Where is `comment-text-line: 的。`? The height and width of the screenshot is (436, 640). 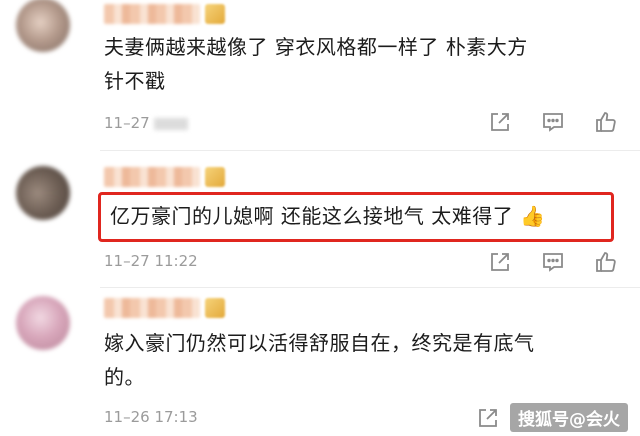
comment-text-line: 的。 is located at coordinates (124, 377).